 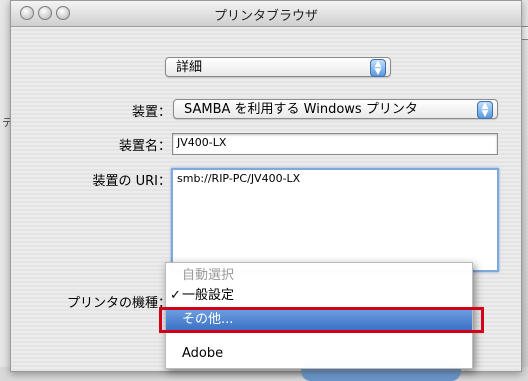 I want to click on device-name-label: 装置名：, so click(x=144, y=146).